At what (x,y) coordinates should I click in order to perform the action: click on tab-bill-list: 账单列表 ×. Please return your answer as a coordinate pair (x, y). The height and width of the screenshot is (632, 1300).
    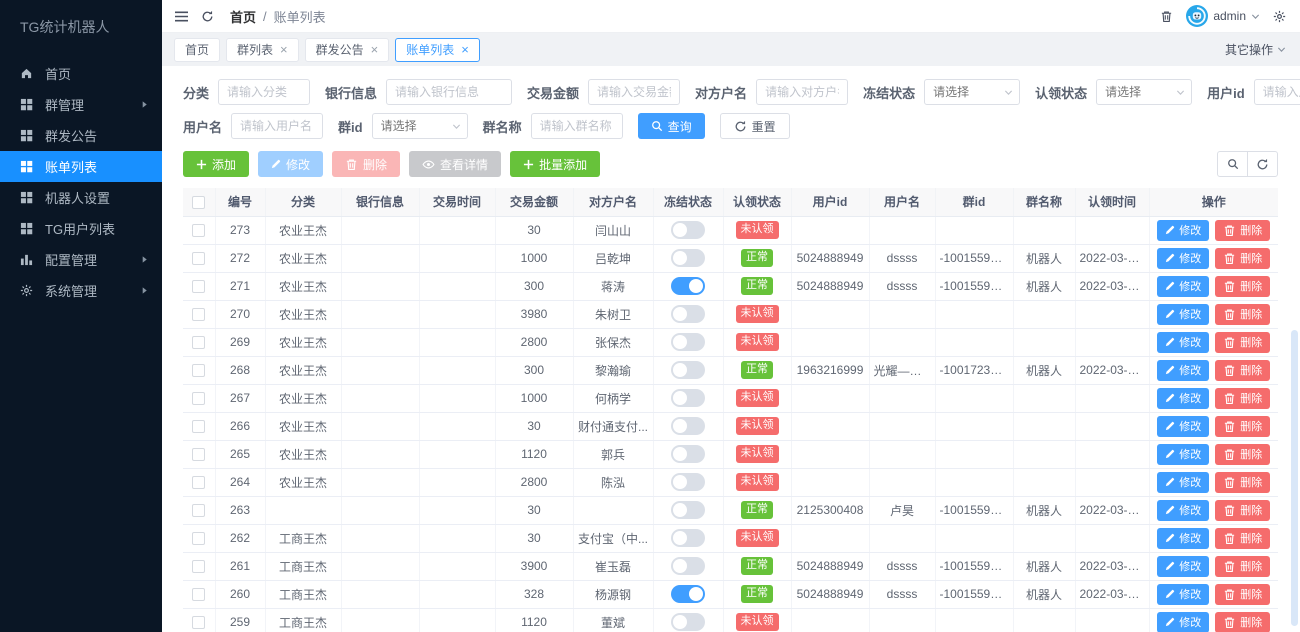
    Looking at the image, I should click on (437, 49).